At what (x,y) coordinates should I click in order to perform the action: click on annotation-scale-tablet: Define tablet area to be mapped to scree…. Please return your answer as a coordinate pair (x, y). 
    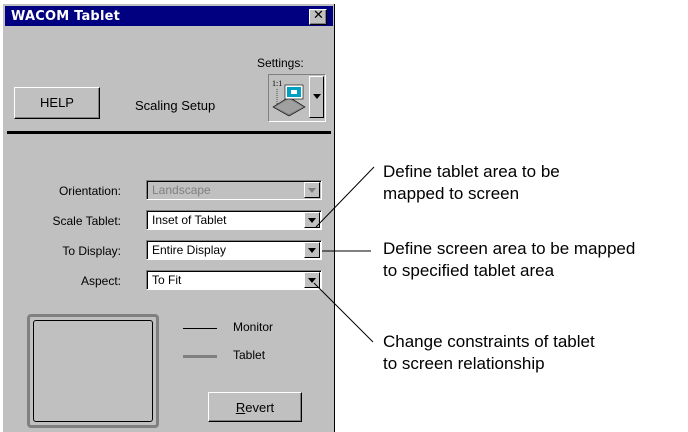
    Looking at the image, I should click on (471, 183).